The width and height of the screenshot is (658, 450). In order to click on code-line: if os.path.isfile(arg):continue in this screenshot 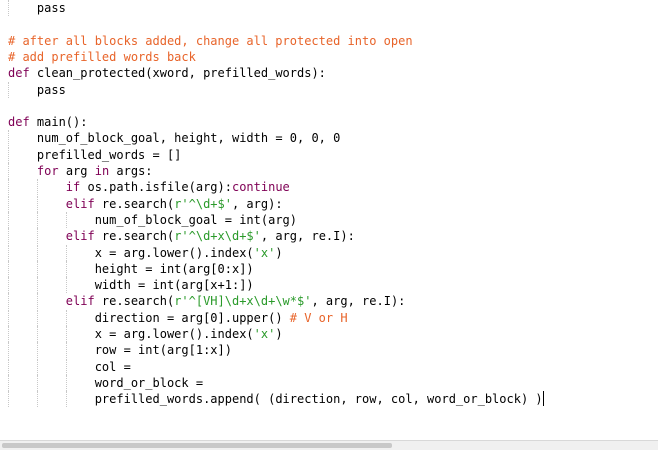, I will do `click(149, 187)`.